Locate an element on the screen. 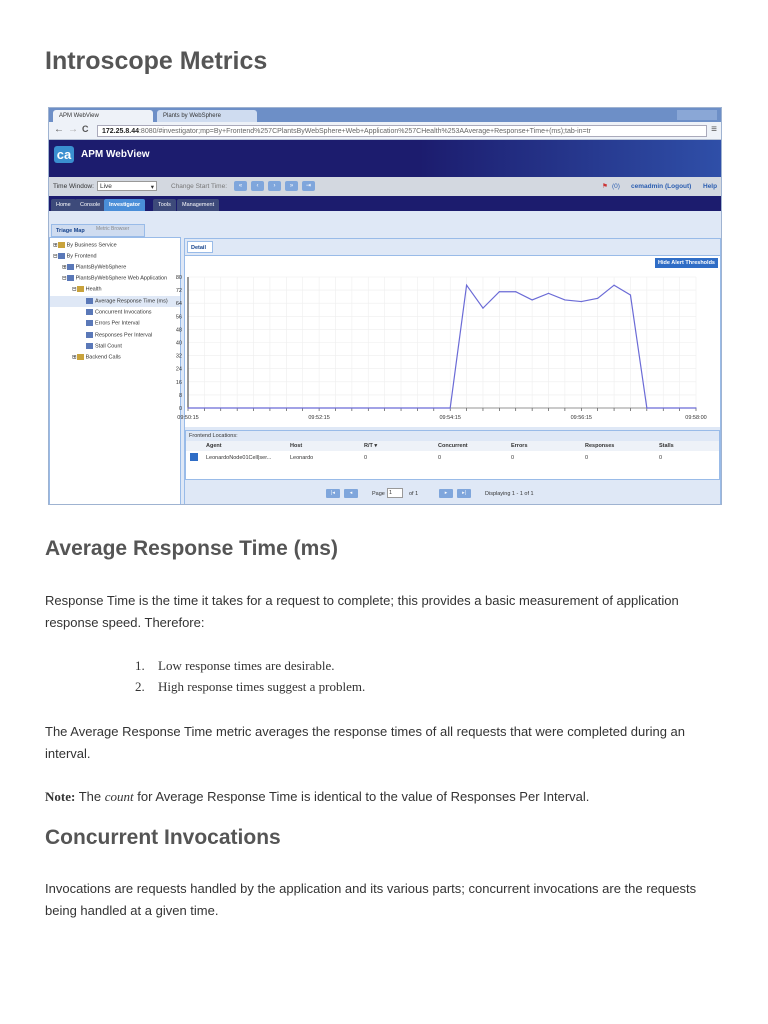 This screenshot has height=1024, width=768. y-tick-label: 56 is located at coordinates (179, 317).